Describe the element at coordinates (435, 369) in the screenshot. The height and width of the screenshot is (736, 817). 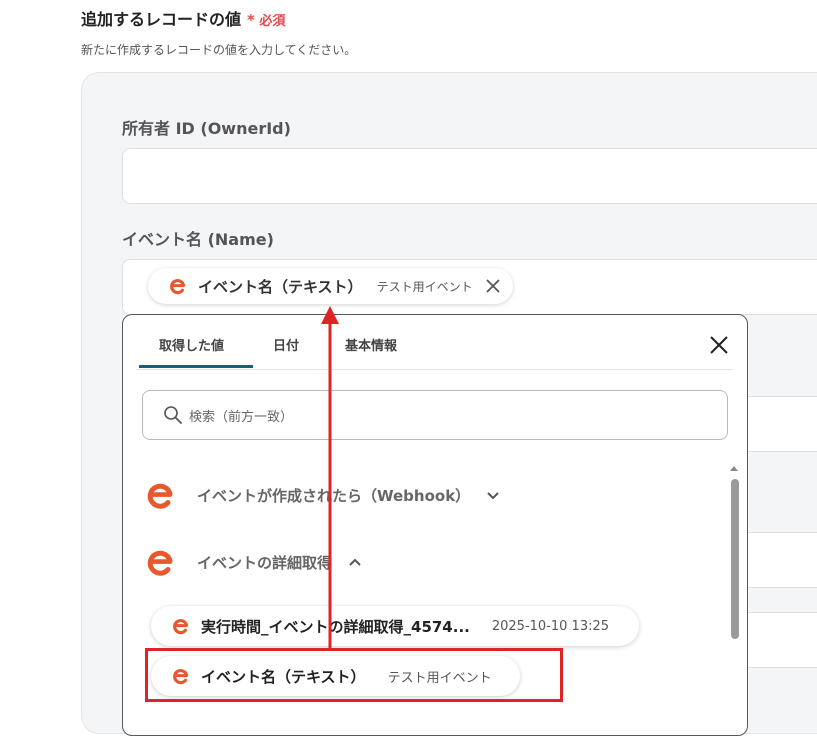
I see `tab-divider` at that location.